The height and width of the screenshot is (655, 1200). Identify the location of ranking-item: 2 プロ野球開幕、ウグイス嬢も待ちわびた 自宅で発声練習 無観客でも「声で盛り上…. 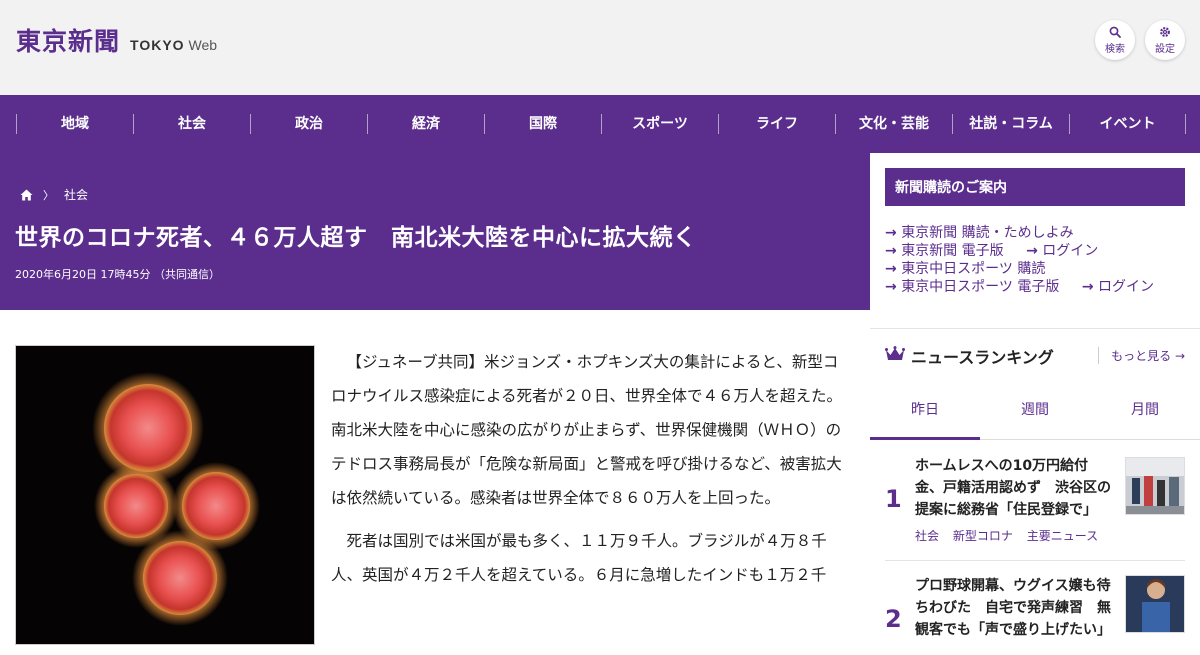
(1035, 615).